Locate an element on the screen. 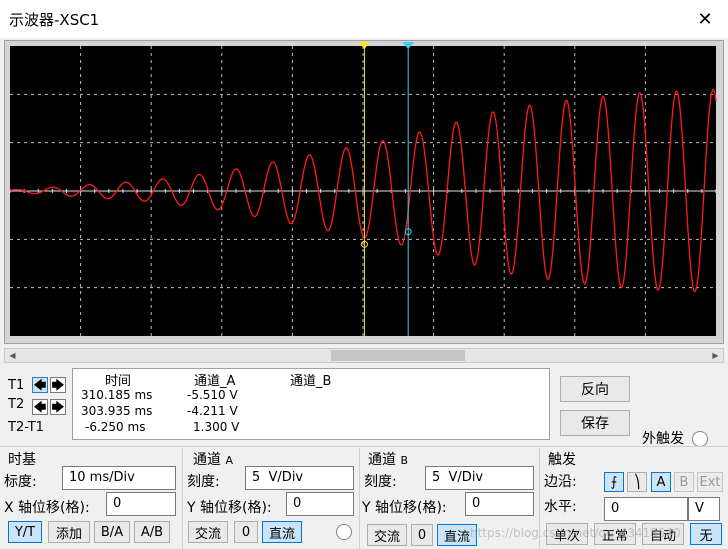 The width and height of the screenshot is (728, 549). falling-edge-icon: ⎞ is located at coordinates (637, 482).